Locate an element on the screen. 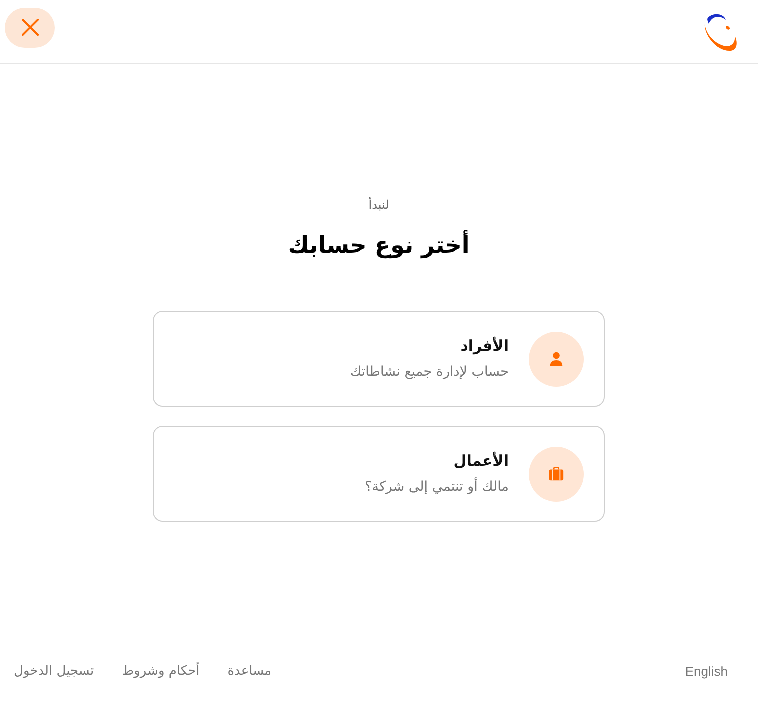  close-icon is located at coordinates (30, 27).